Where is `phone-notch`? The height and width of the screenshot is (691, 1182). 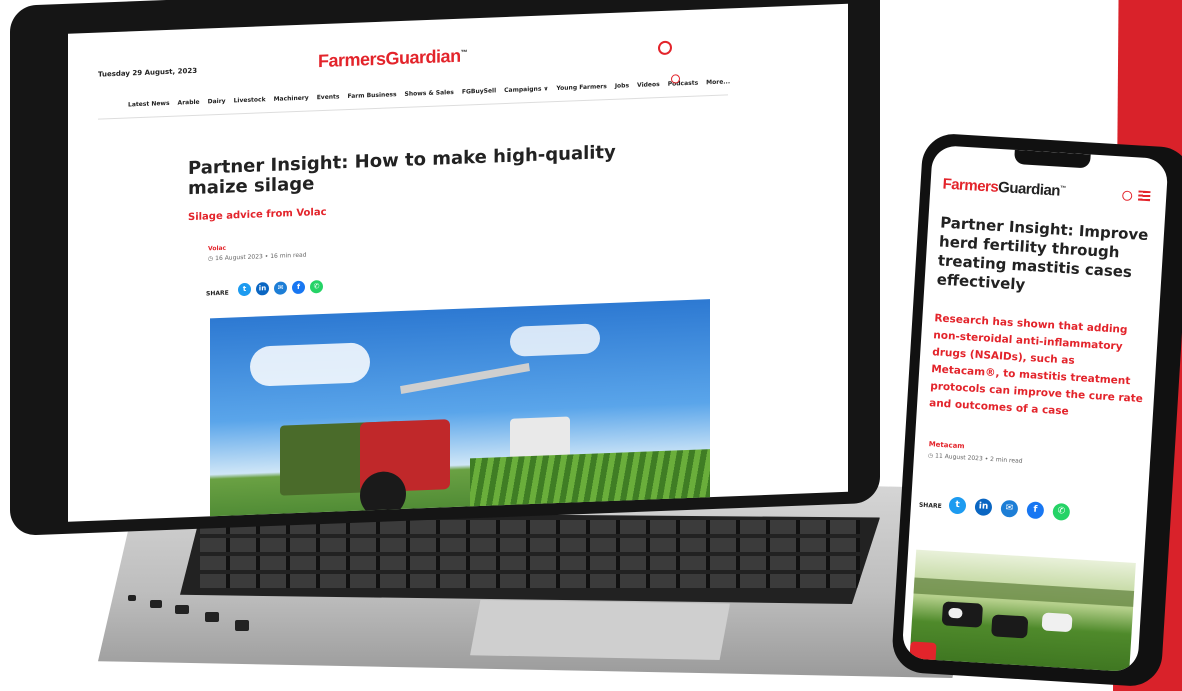 phone-notch is located at coordinates (1052, 159).